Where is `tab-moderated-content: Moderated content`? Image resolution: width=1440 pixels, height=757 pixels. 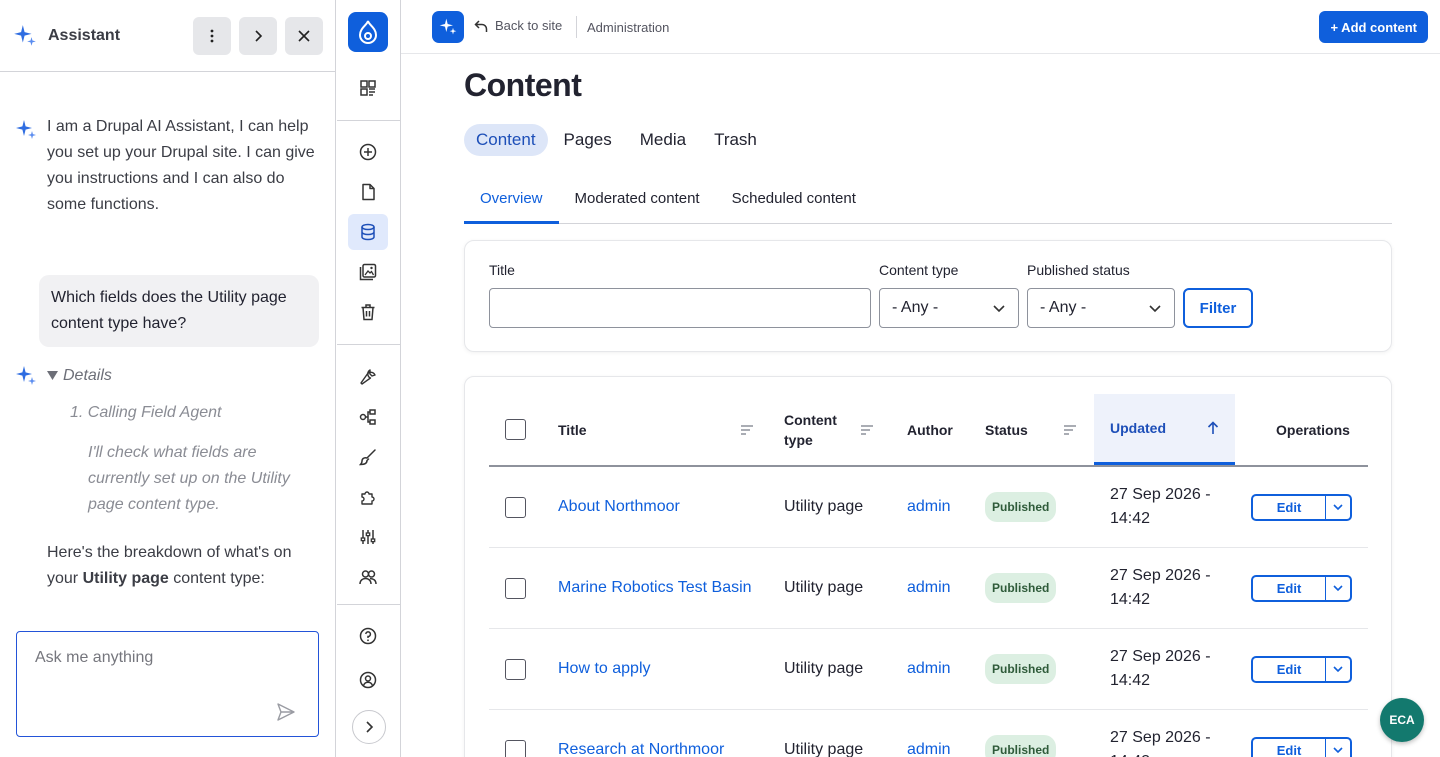 tab-moderated-content: Moderated content is located at coordinates (637, 203).